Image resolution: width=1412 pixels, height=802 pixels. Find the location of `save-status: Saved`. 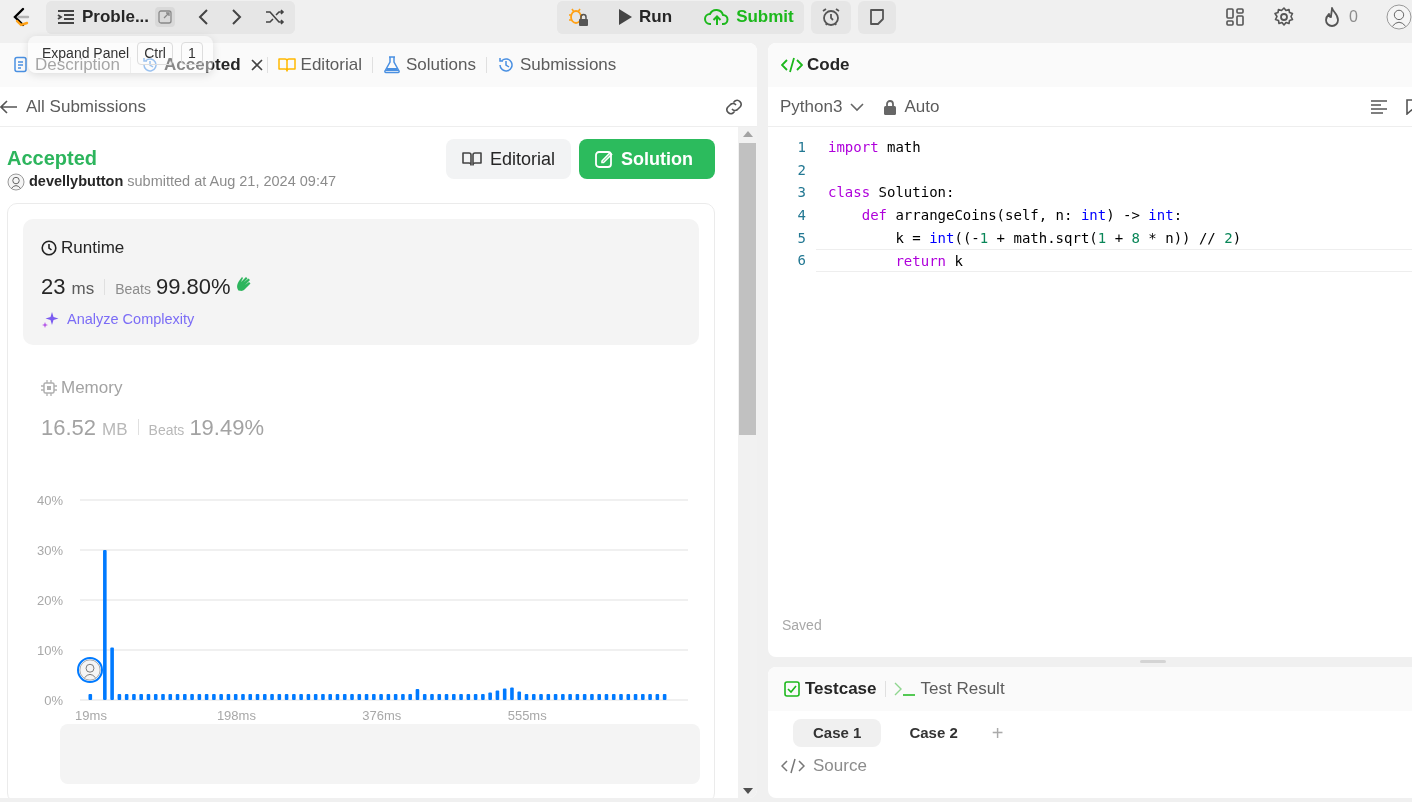

save-status: Saved is located at coordinates (802, 625).